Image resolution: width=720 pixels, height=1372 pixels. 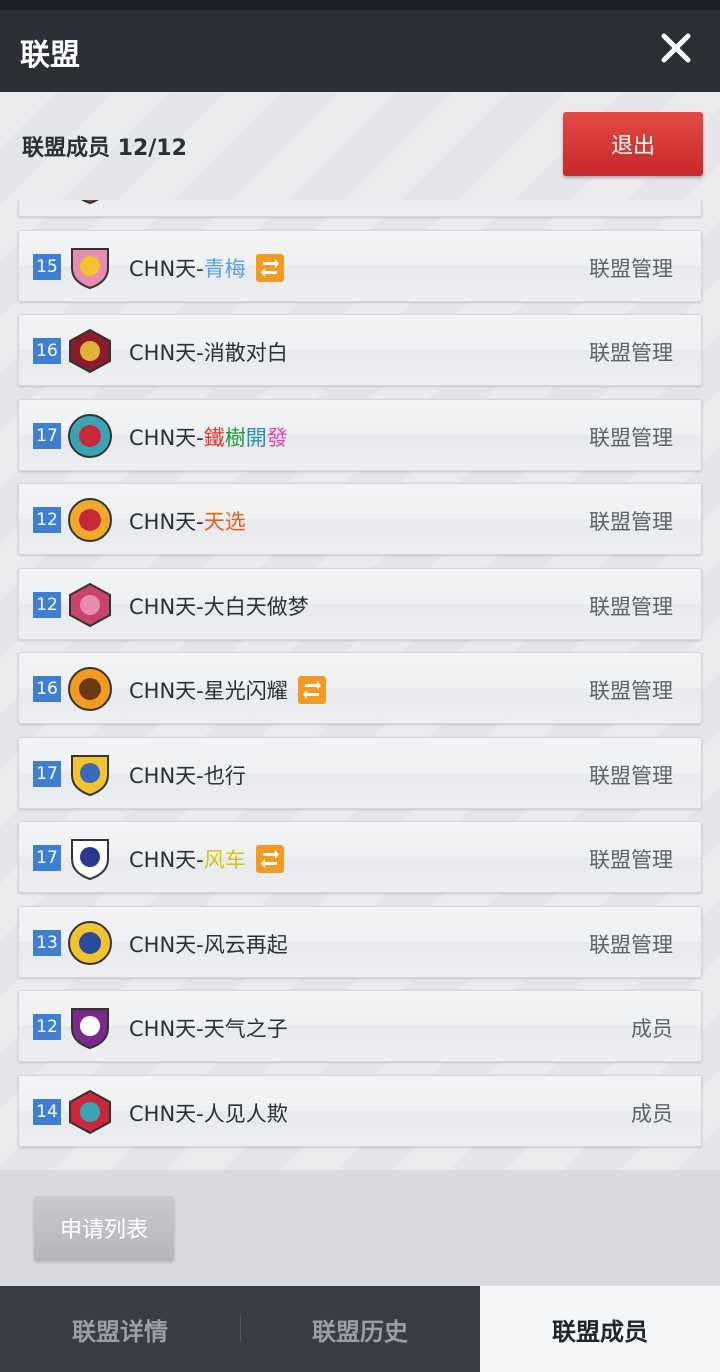 What do you see at coordinates (256, 437) in the screenshot?
I see `member-name-char: 開` at bounding box center [256, 437].